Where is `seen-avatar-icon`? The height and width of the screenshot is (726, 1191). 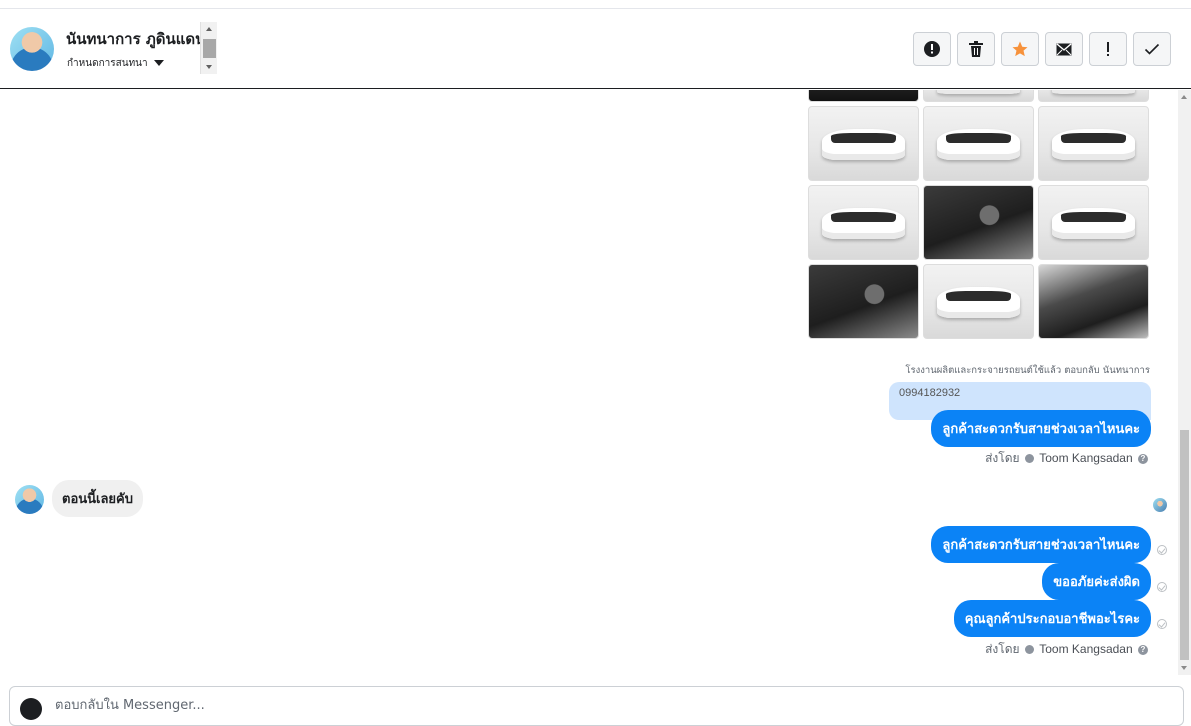
seen-avatar-icon is located at coordinates (1160, 505).